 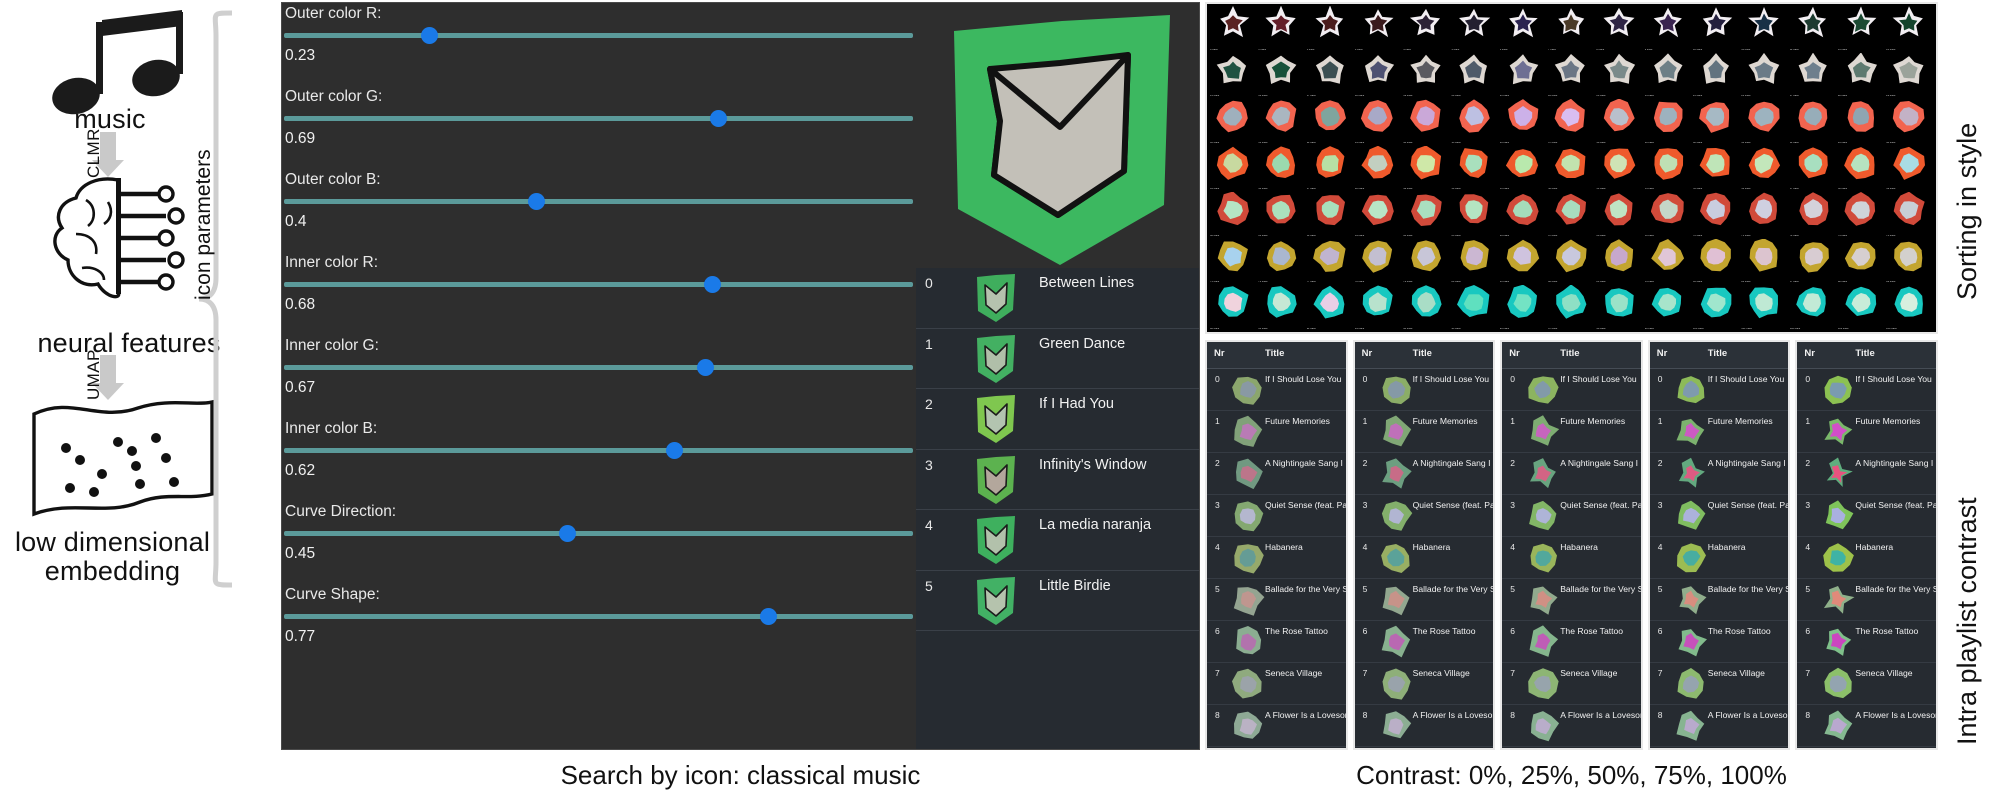 What do you see at coordinates (1764, 169) in the screenshot?
I see `grid-icon-cell: 56 track` at bounding box center [1764, 169].